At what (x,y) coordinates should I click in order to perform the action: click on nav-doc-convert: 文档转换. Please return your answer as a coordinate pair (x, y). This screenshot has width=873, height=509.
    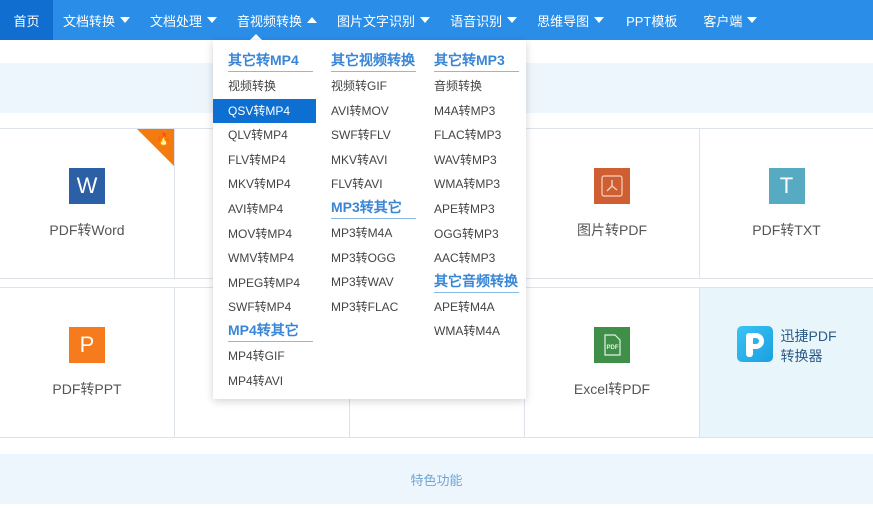
    Looking at the image, I should click on (96, 20).